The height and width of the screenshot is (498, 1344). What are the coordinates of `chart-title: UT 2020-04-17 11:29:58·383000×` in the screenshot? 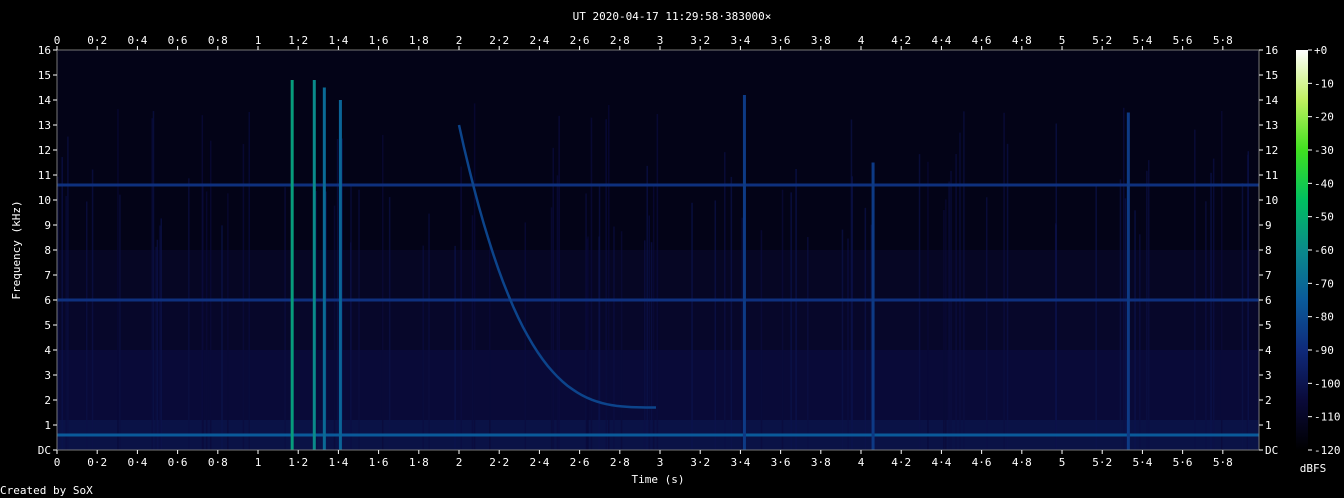 It's located at (672, 16).